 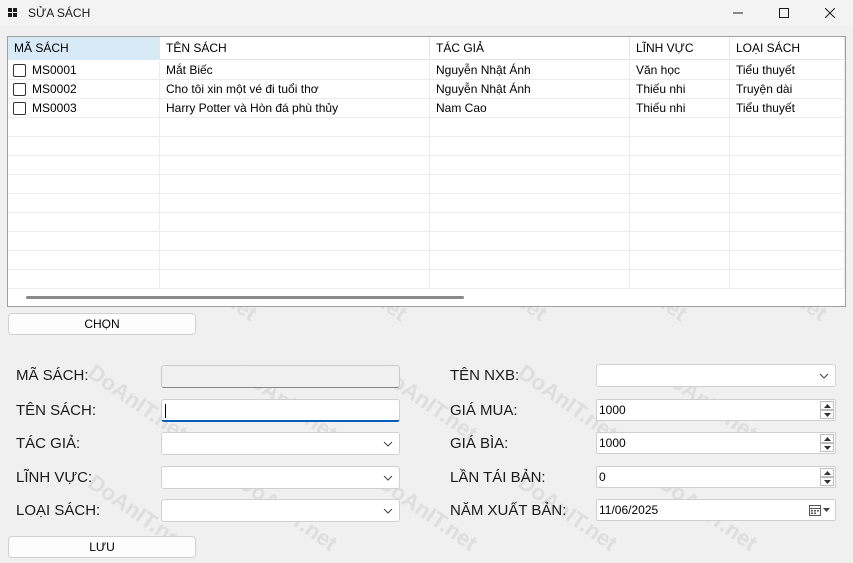 I want to click on cell-loai-sach: Truyện dài, so click(x=787, y=89).